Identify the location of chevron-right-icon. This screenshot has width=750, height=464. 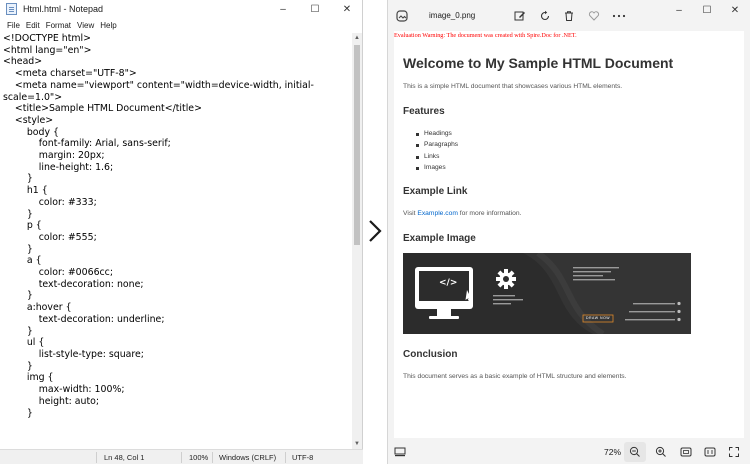
(375, 231).